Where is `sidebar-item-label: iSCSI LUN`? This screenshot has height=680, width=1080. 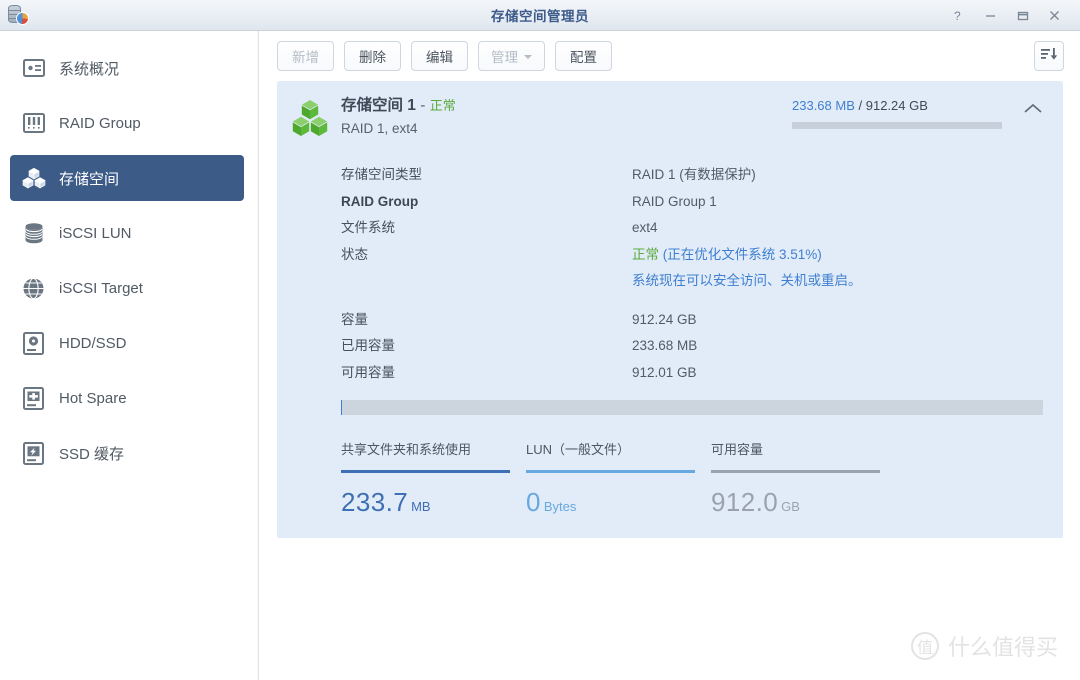 sidebar-item-label: iSCSI LUN is located at coordinates (95, 233).